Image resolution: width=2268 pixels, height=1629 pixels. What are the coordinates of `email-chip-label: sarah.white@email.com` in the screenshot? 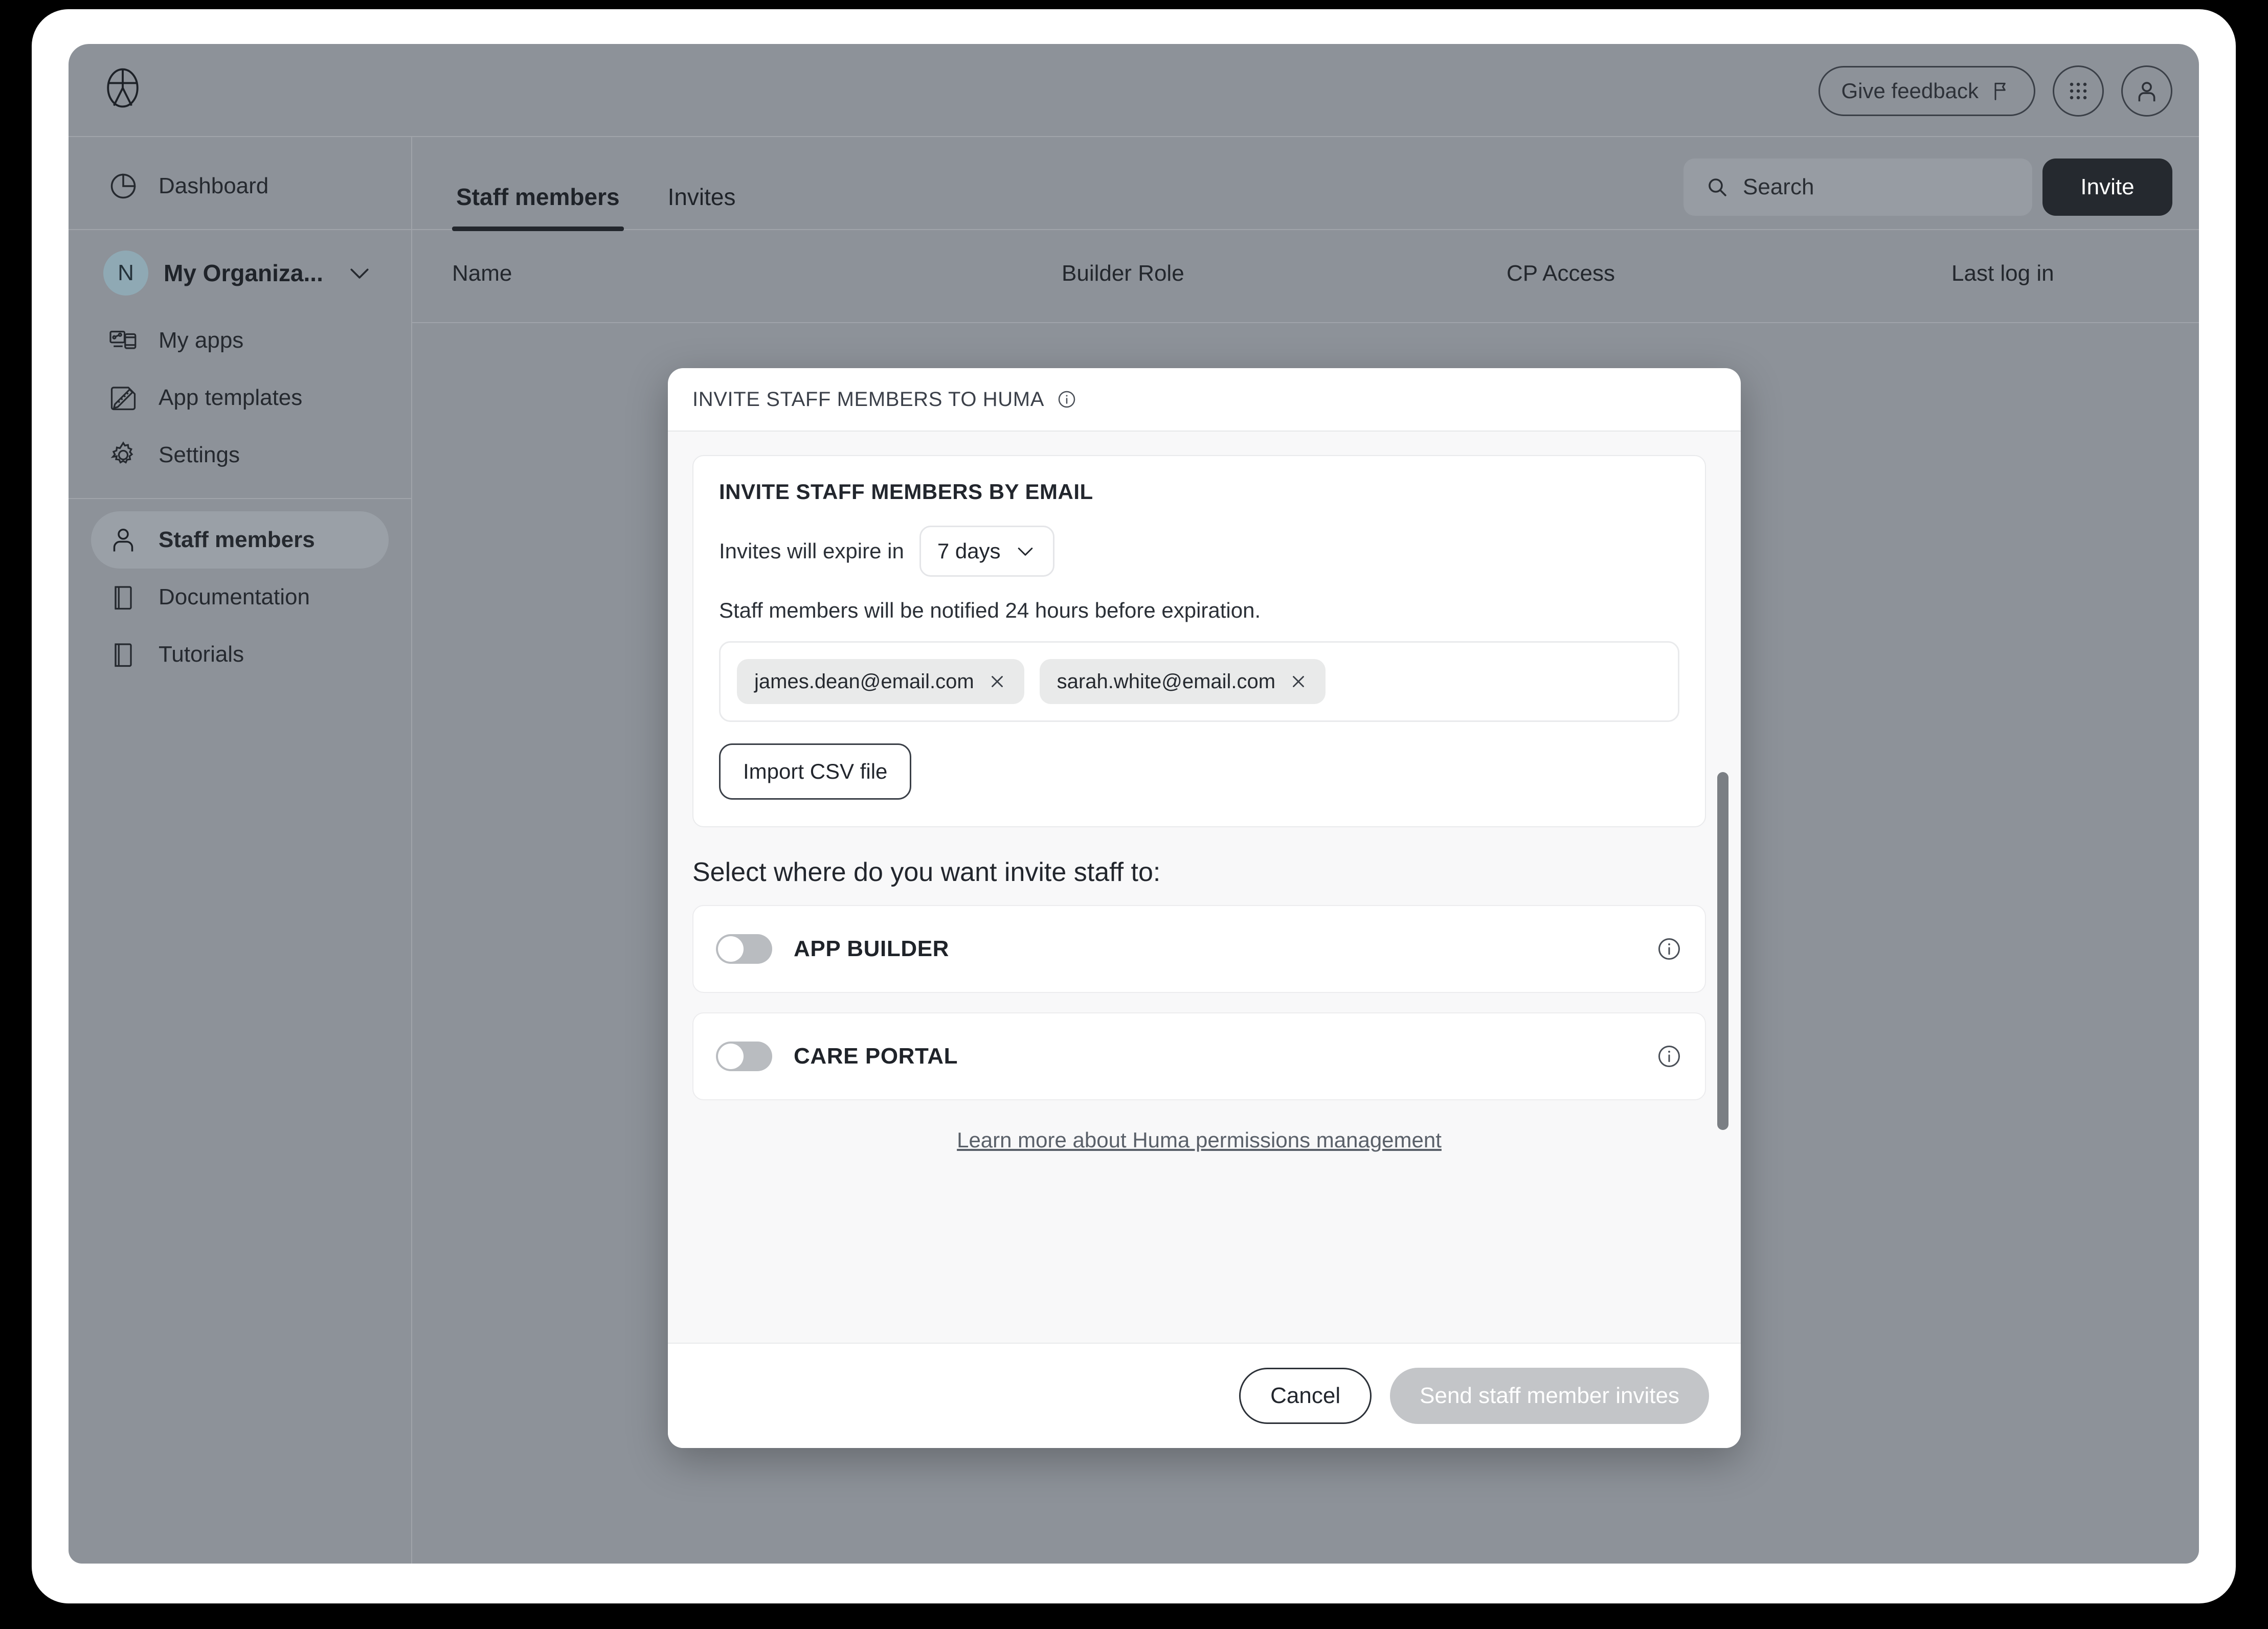 It's located at (1166, 681).